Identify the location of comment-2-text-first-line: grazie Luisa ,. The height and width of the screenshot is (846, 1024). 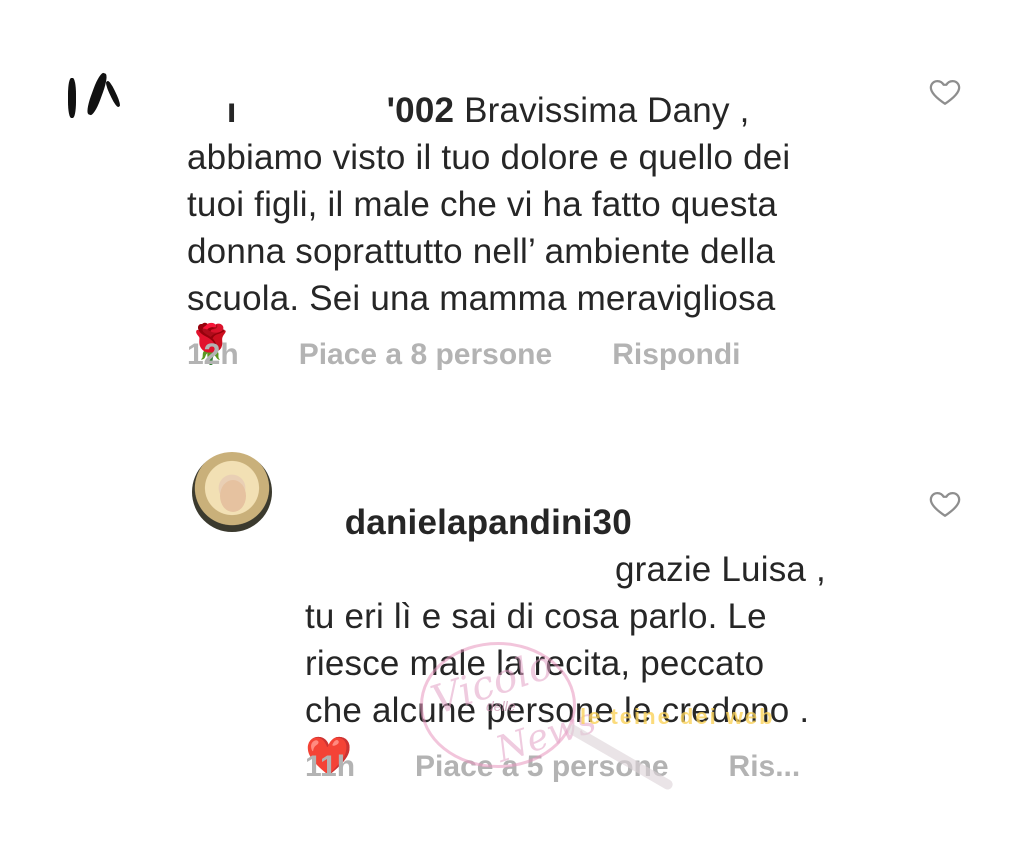
(720, 569).